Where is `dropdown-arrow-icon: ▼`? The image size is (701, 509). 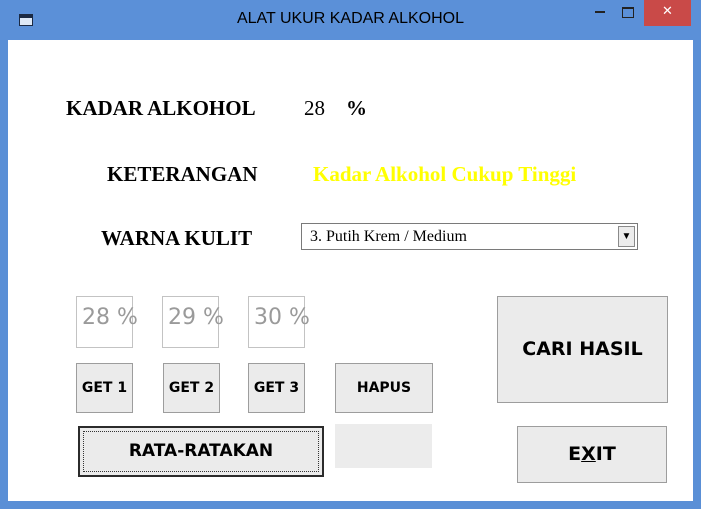
dropdown-arrow-icon: ▼ is located at coordinates (626, 236).